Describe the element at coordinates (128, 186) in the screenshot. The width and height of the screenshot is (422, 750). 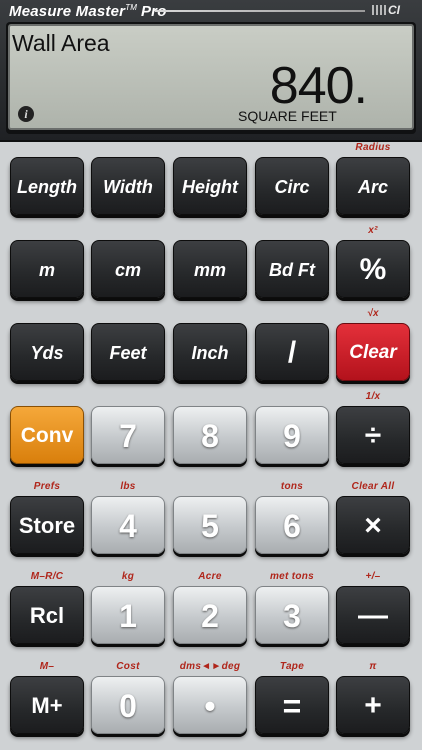
I see `width-button: Width` at that location.